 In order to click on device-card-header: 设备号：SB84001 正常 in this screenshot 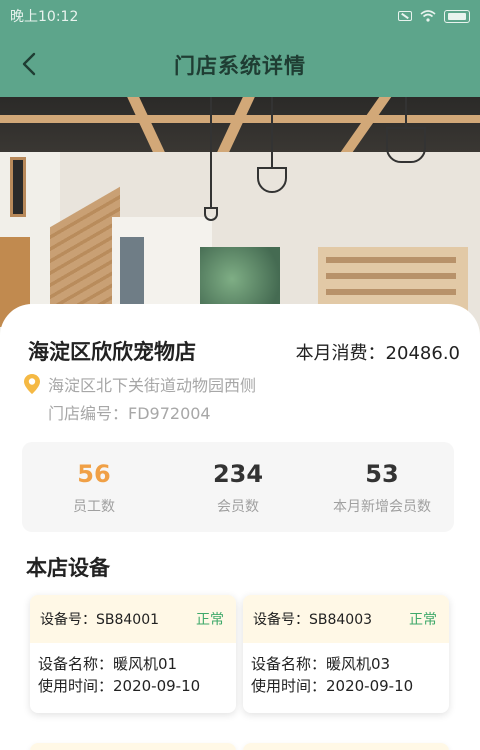, I will do `click(133, 619)`.